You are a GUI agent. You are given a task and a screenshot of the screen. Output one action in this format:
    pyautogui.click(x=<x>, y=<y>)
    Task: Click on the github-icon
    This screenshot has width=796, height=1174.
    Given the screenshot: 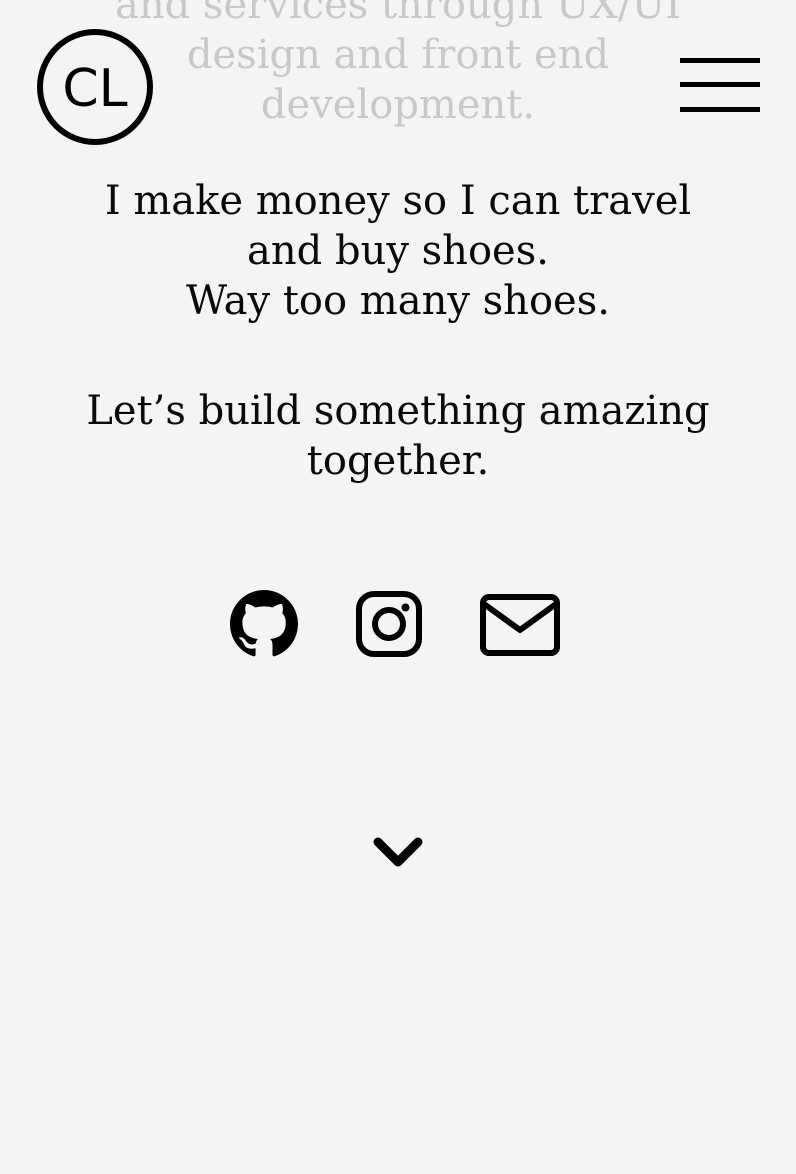 What is the action you would take?
    pyautogui.click(x=264, y=623)
    